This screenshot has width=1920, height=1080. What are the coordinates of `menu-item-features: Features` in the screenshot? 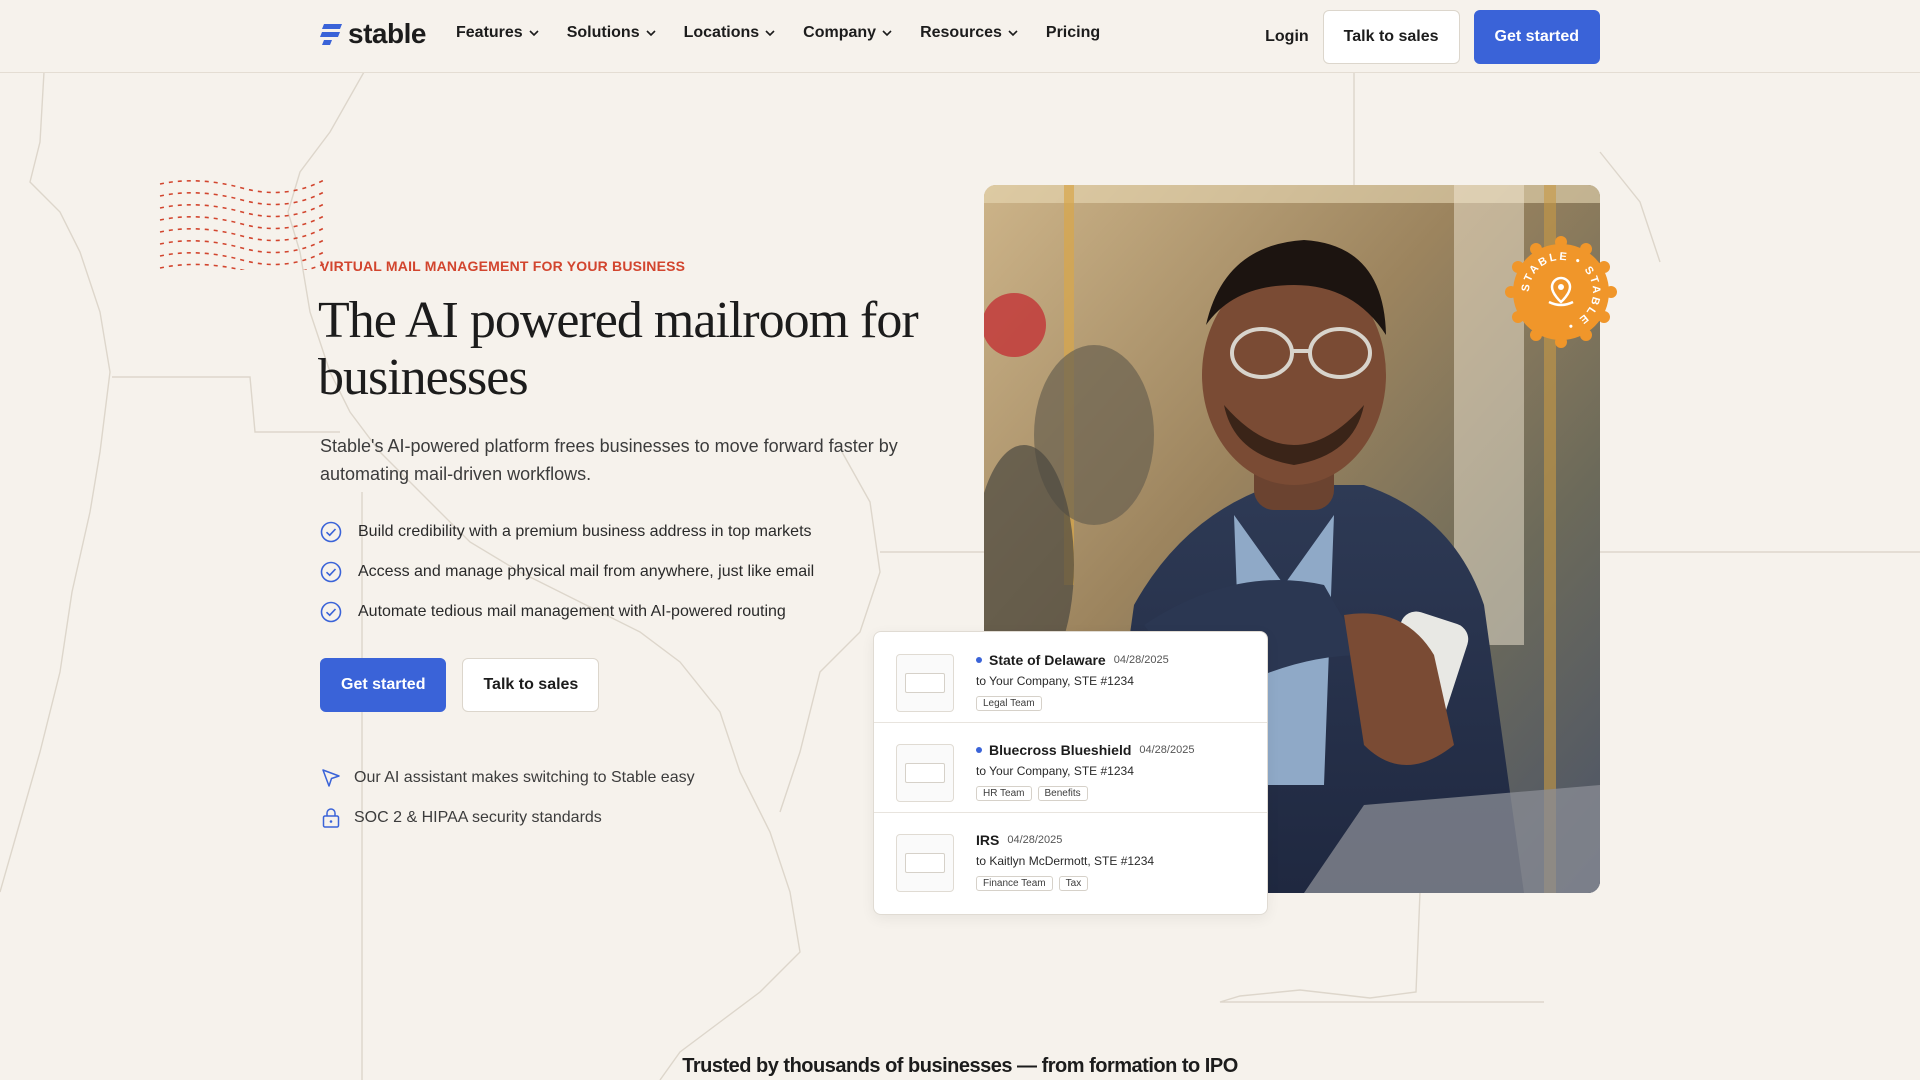 It's located at (497, 33).